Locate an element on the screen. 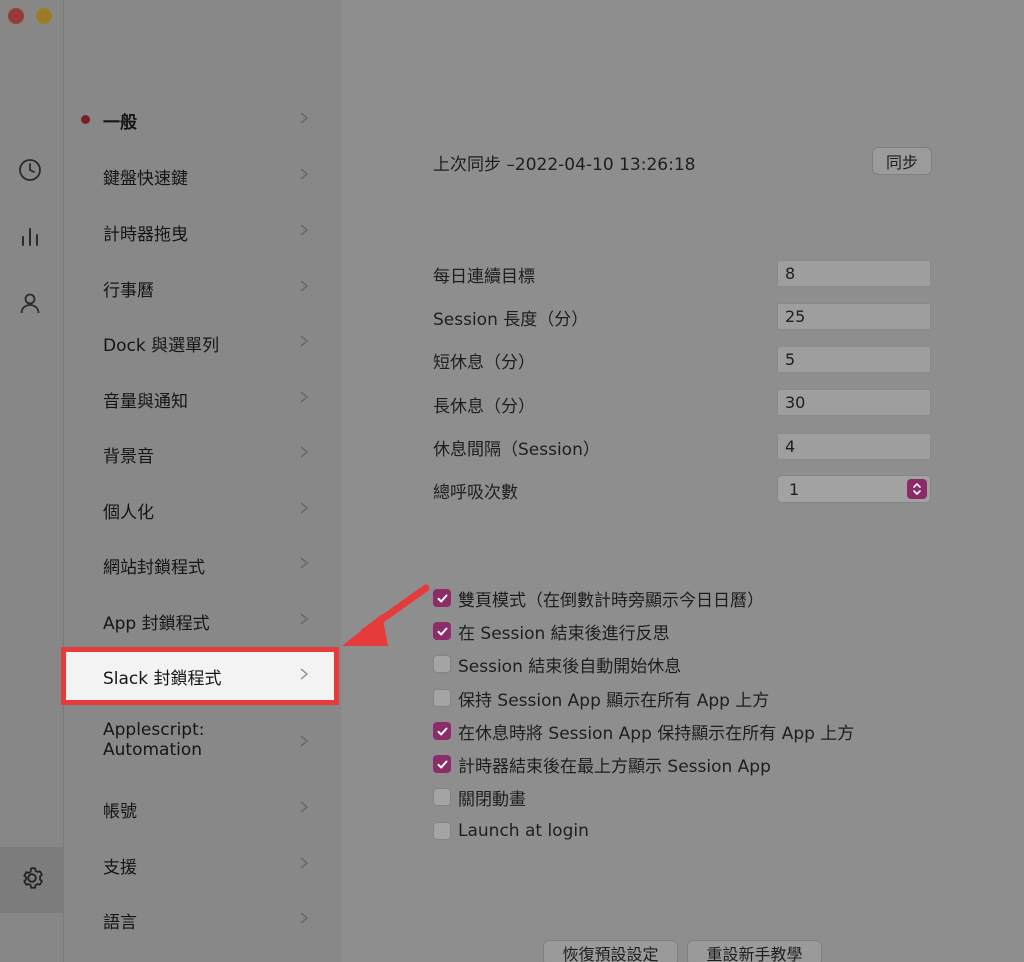 The image size is (1024, 962). annotation-arrow-icon is located at coordinates (386, 615).